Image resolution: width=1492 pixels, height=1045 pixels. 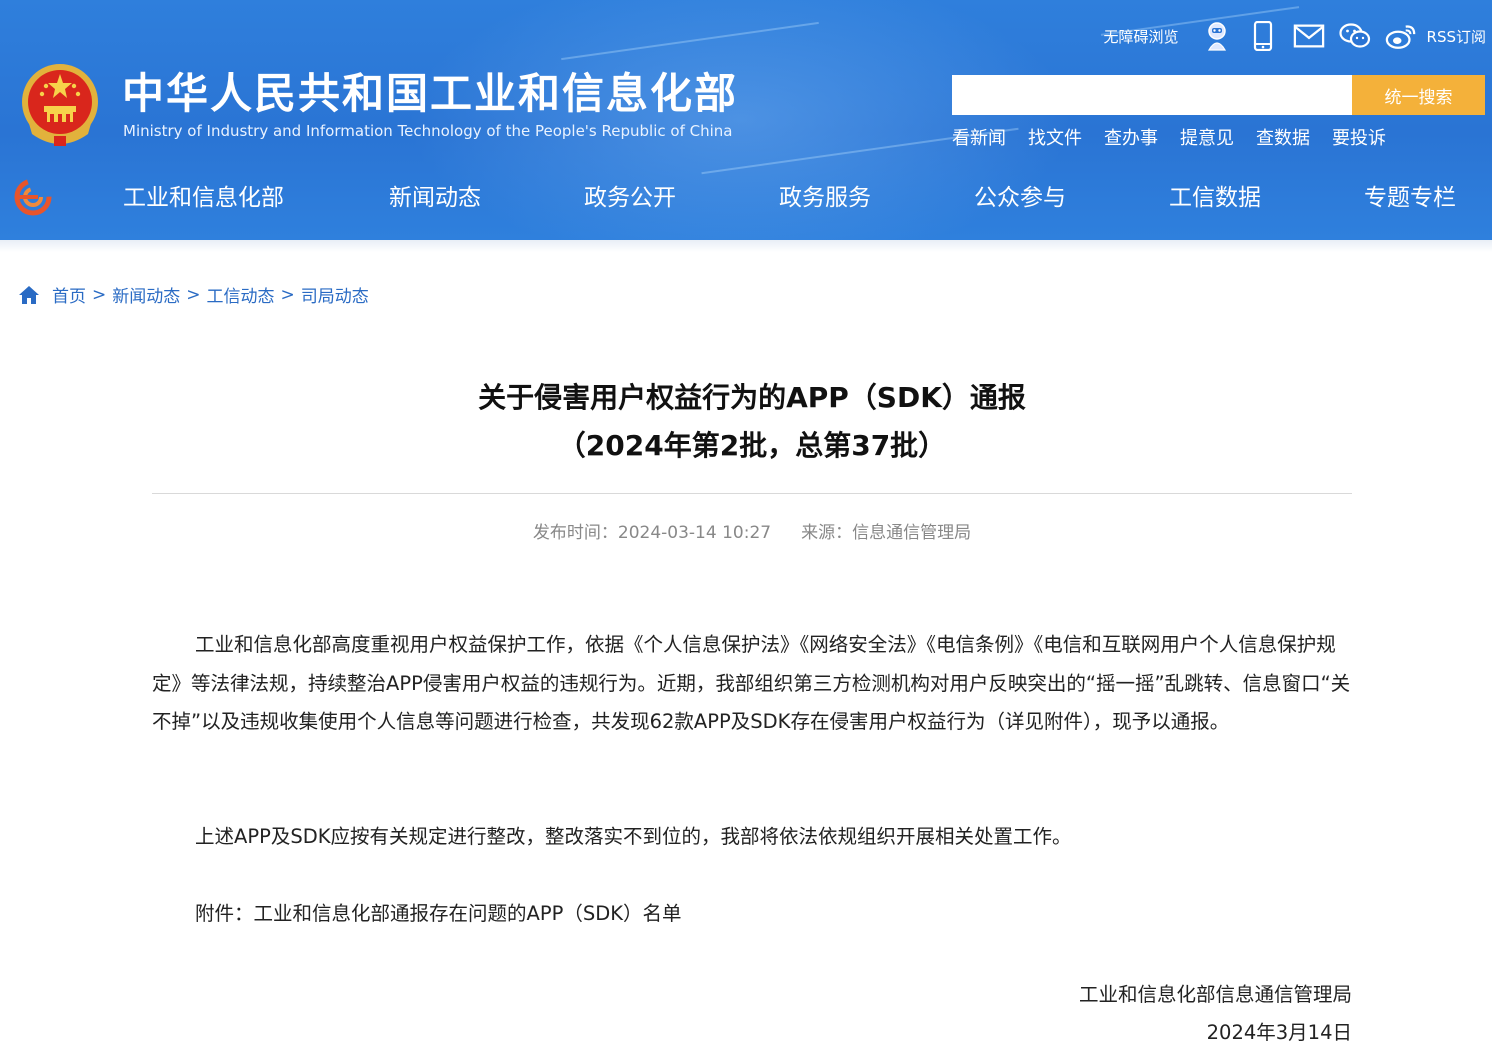 I want to click on site-title-cn: 中华人民共和国工业和信息化部, so click(x=430, y=94).